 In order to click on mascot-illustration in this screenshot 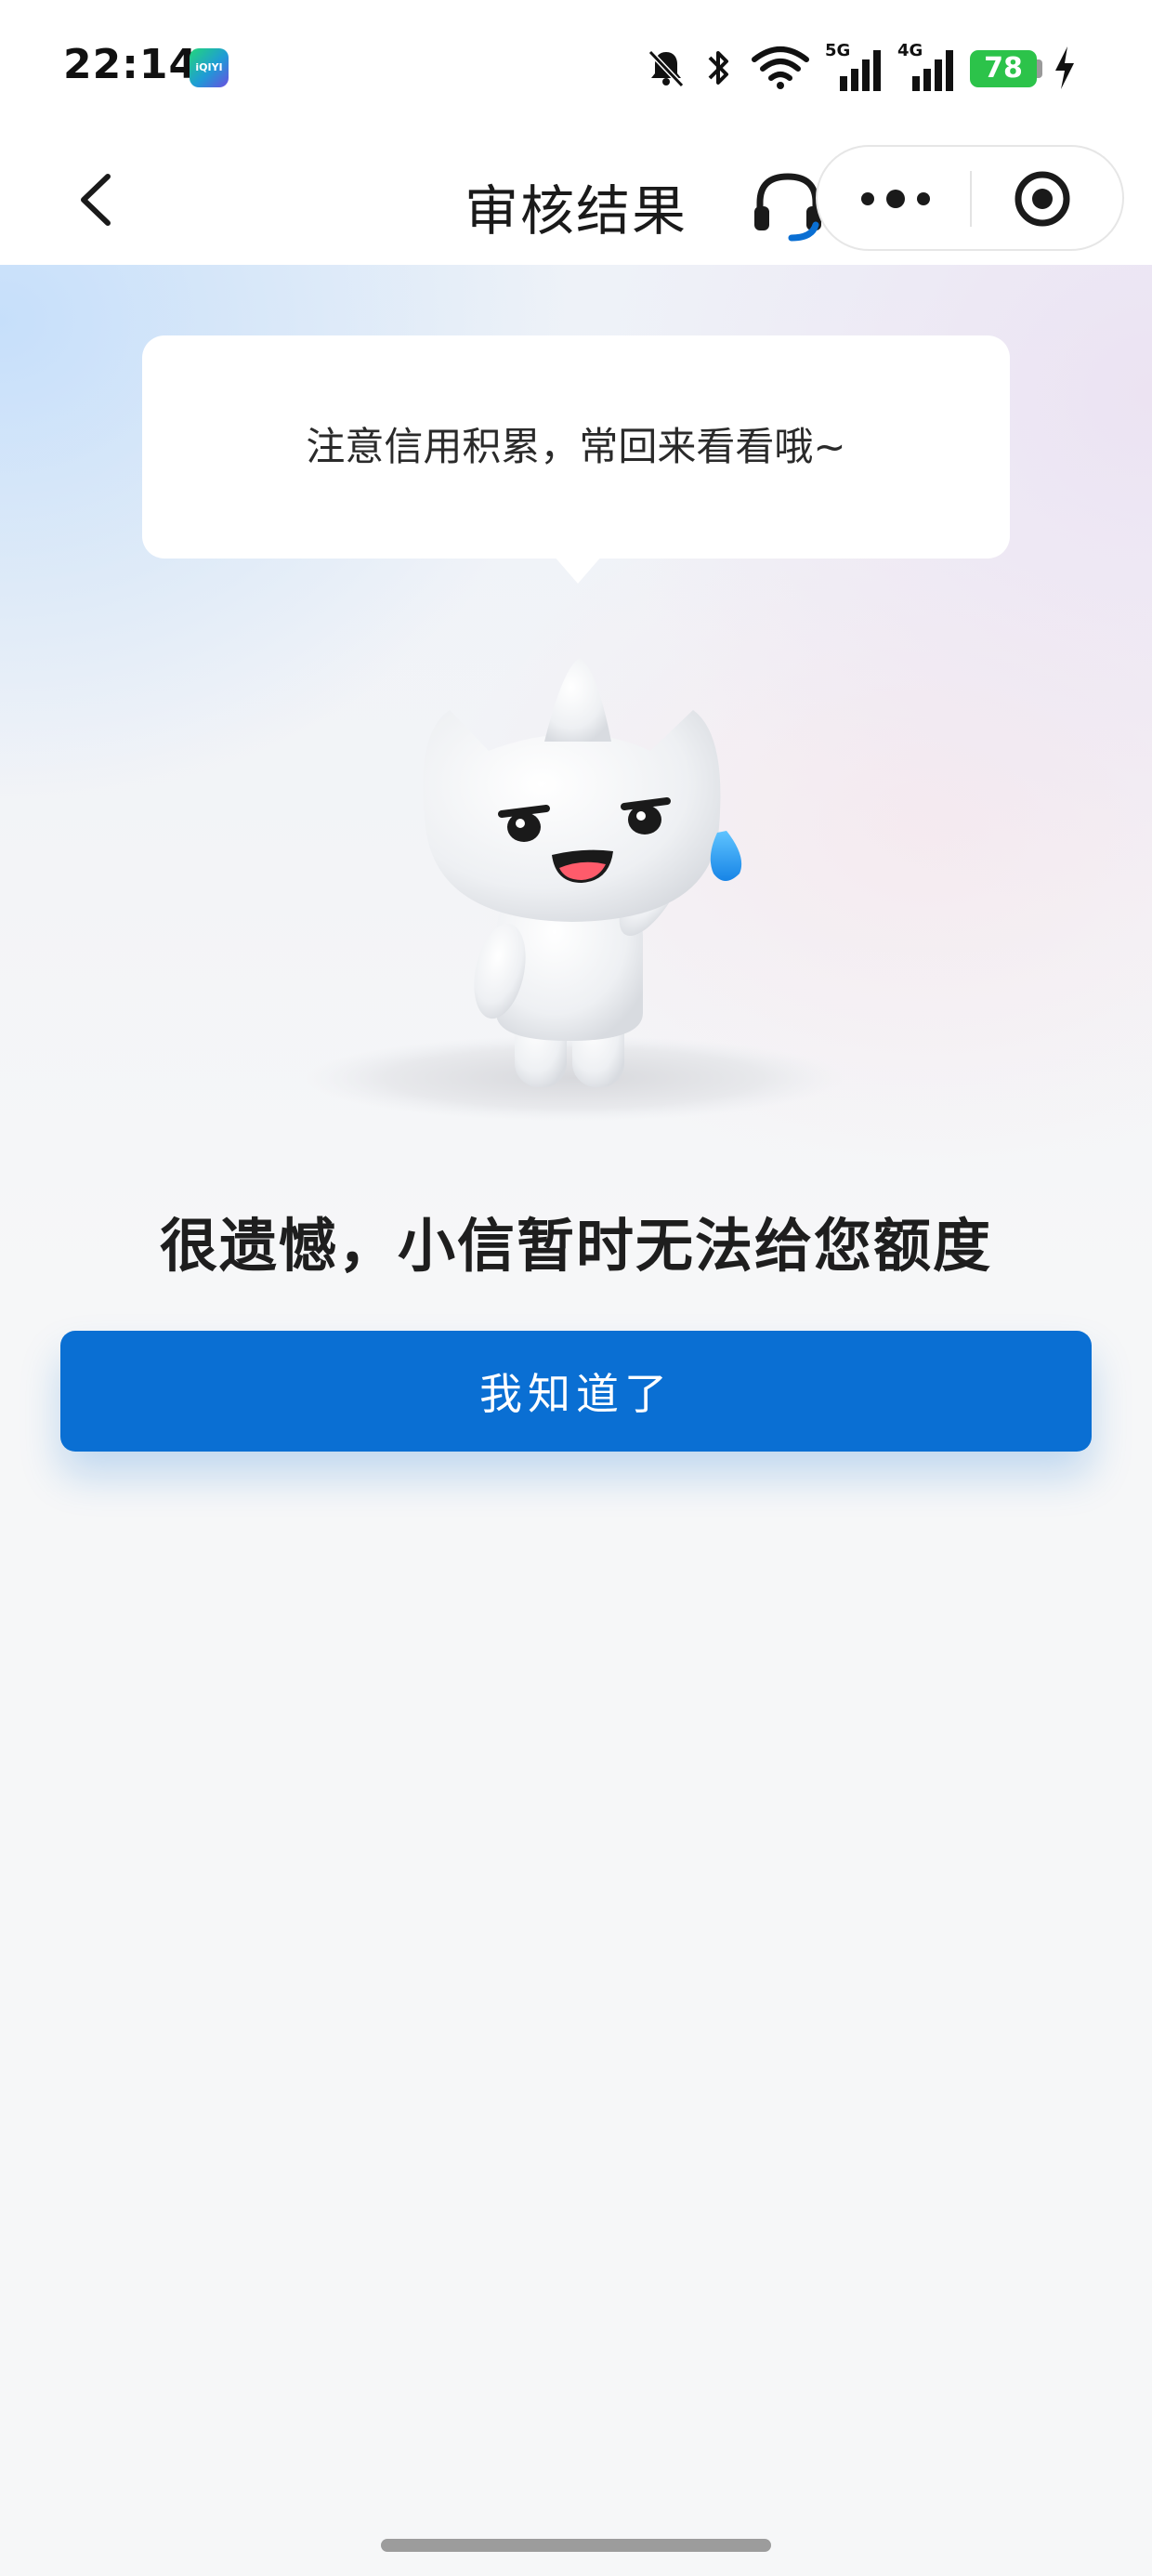, I will do `click(574, 889)`.